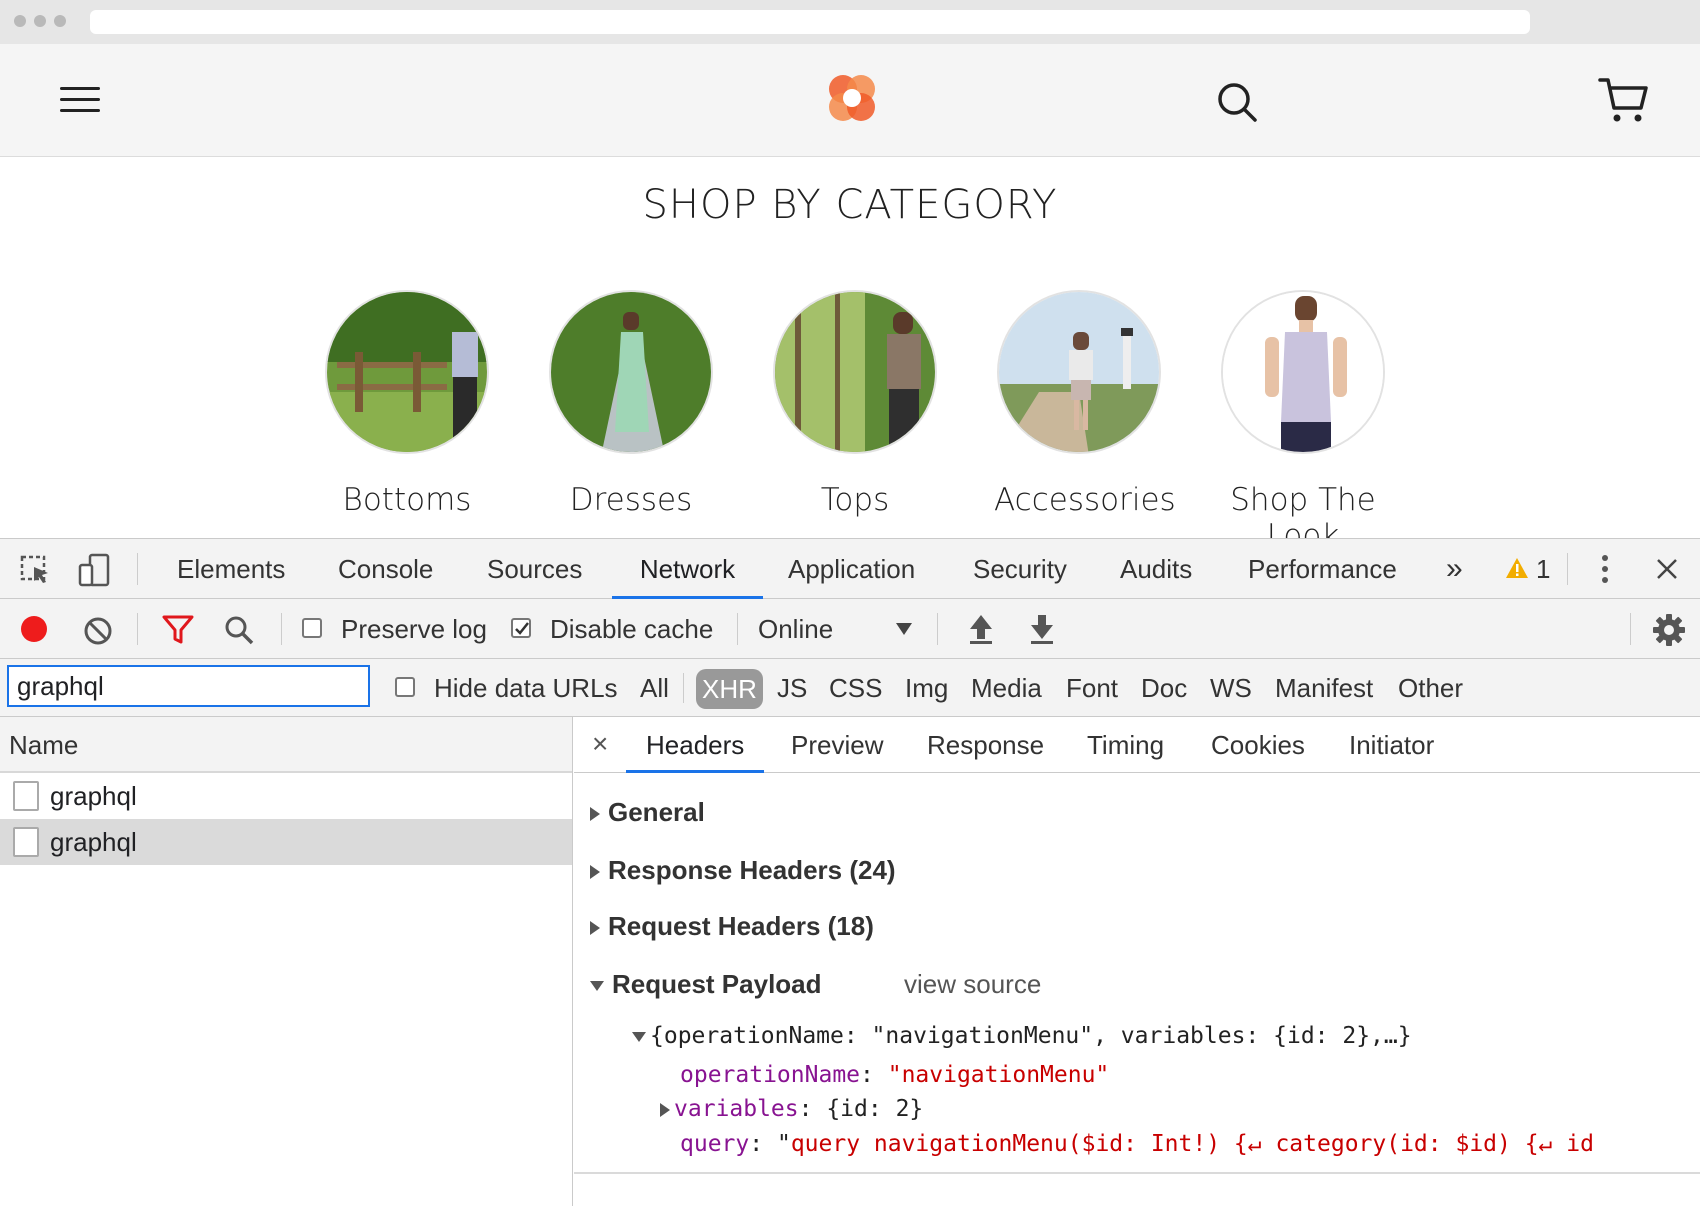 The width and height of the screenshot is (1700, 1206). Describe the element at coordinates (1085, 404) in the screenshot. I see `category-accessories: Accessories` at that location.